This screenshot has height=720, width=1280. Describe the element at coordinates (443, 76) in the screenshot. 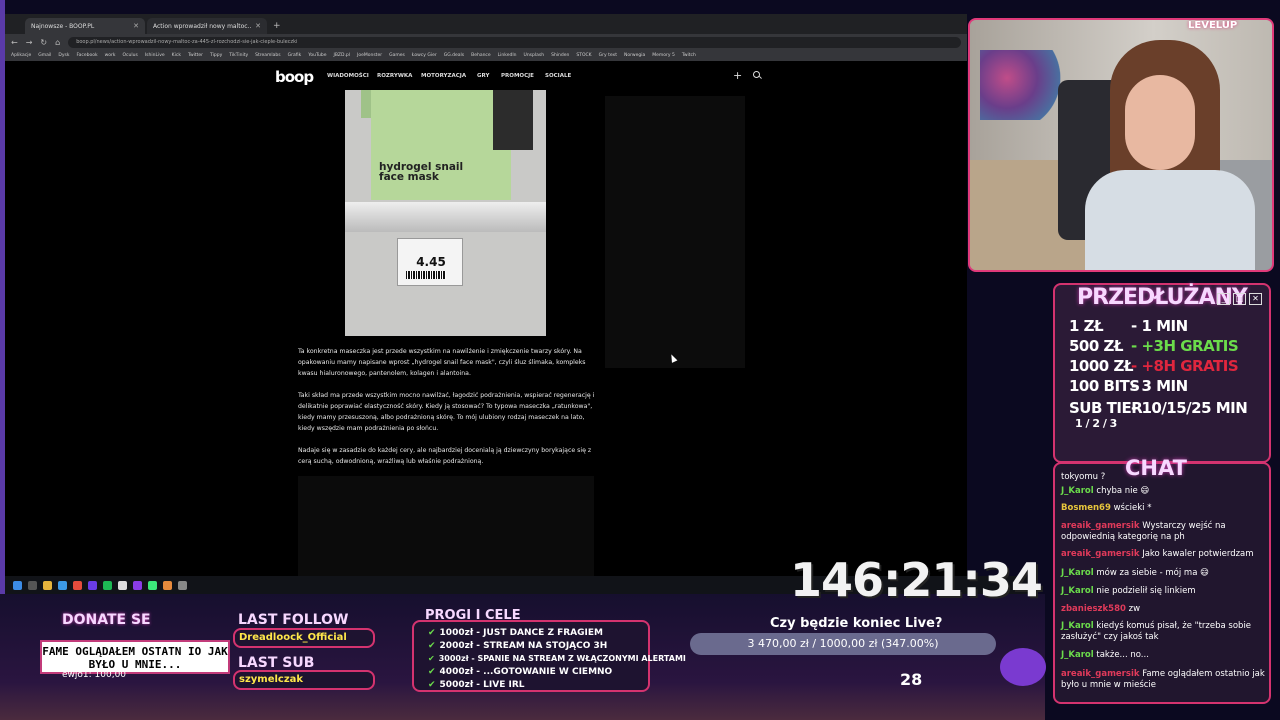

I see `menu-motoryzacja: MOTORYZACJA` at that location.